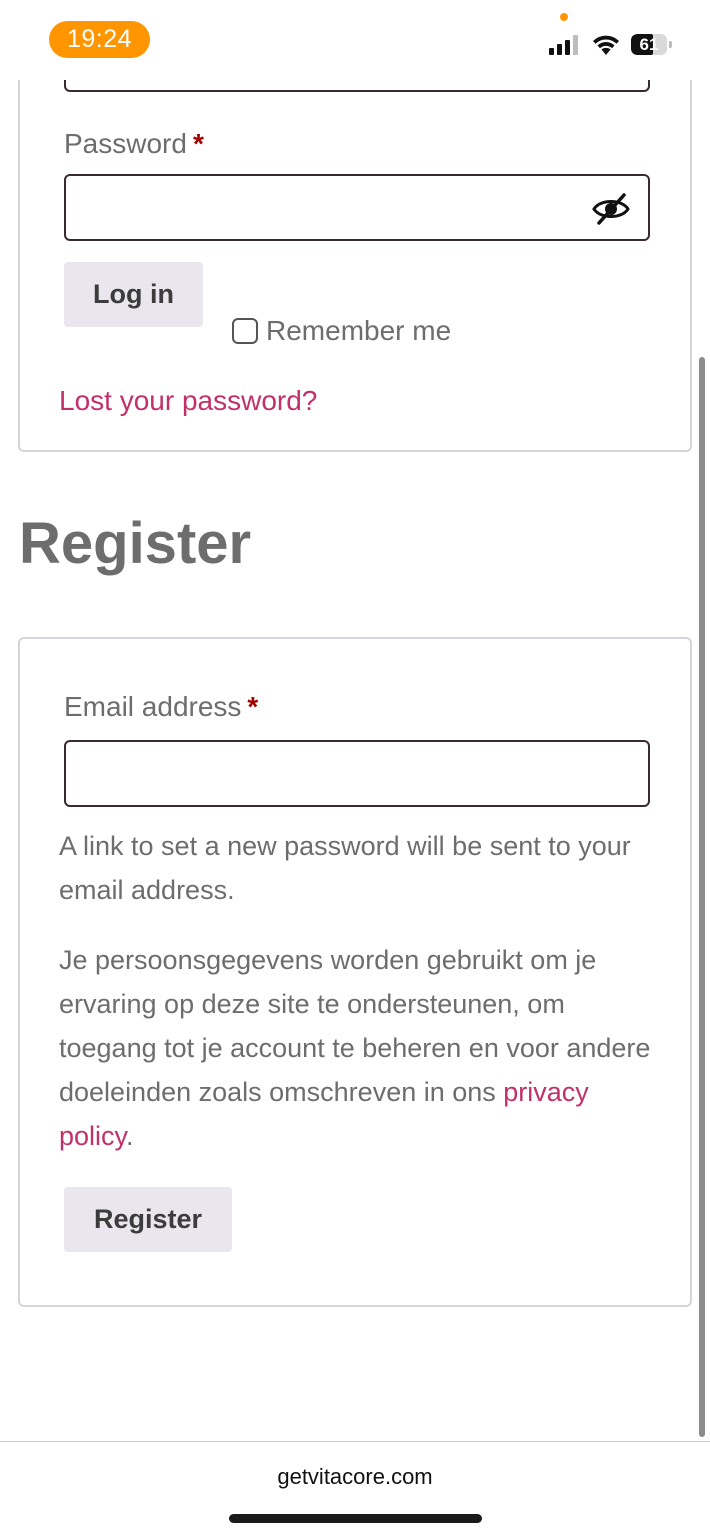 The image size is (710, 1537). Describe the element at coordinates (359, 330) in the screenshot. I see `remember-me-label: Remember me` at that location.